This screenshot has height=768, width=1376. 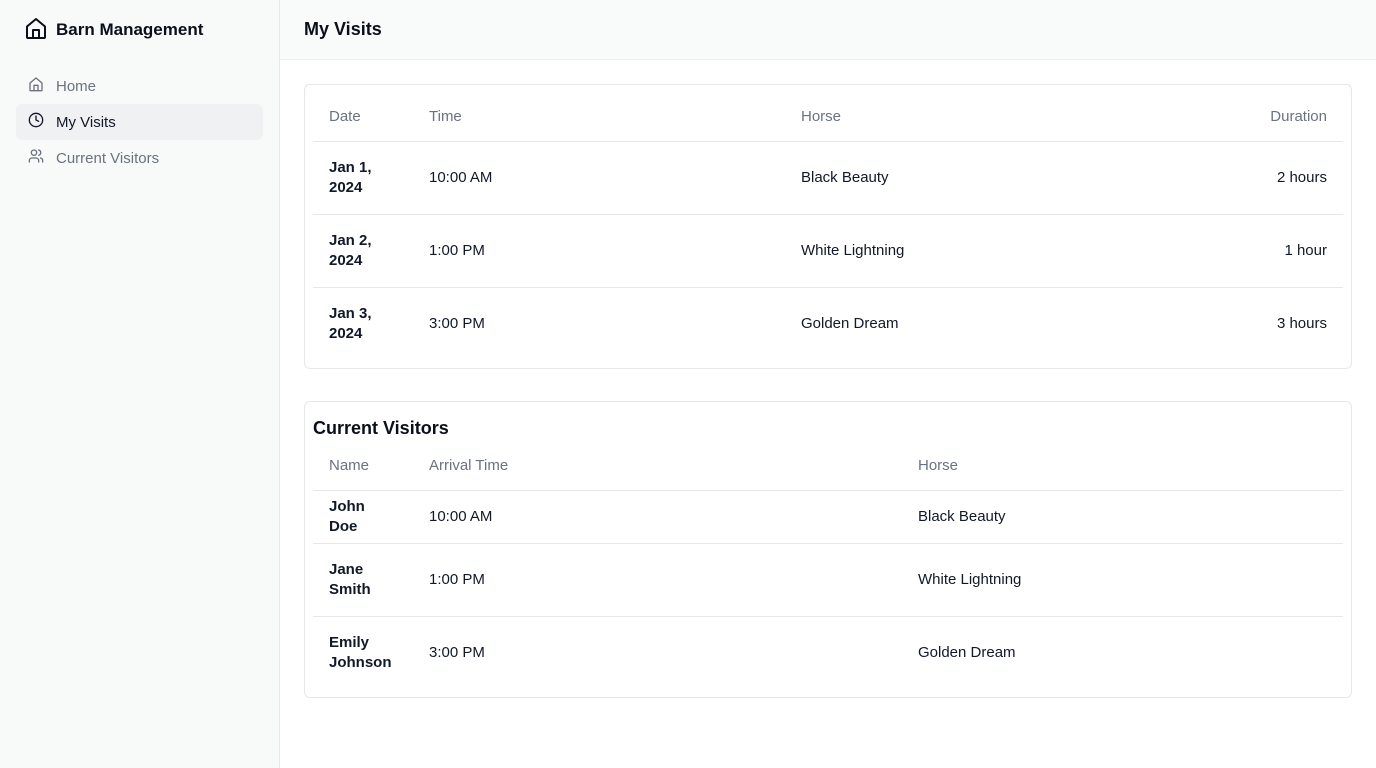 What do you see at coordinates (139, 86) in the screenshot?
I see `sidebar-item-home: Home` at bounding box center [139, 86].